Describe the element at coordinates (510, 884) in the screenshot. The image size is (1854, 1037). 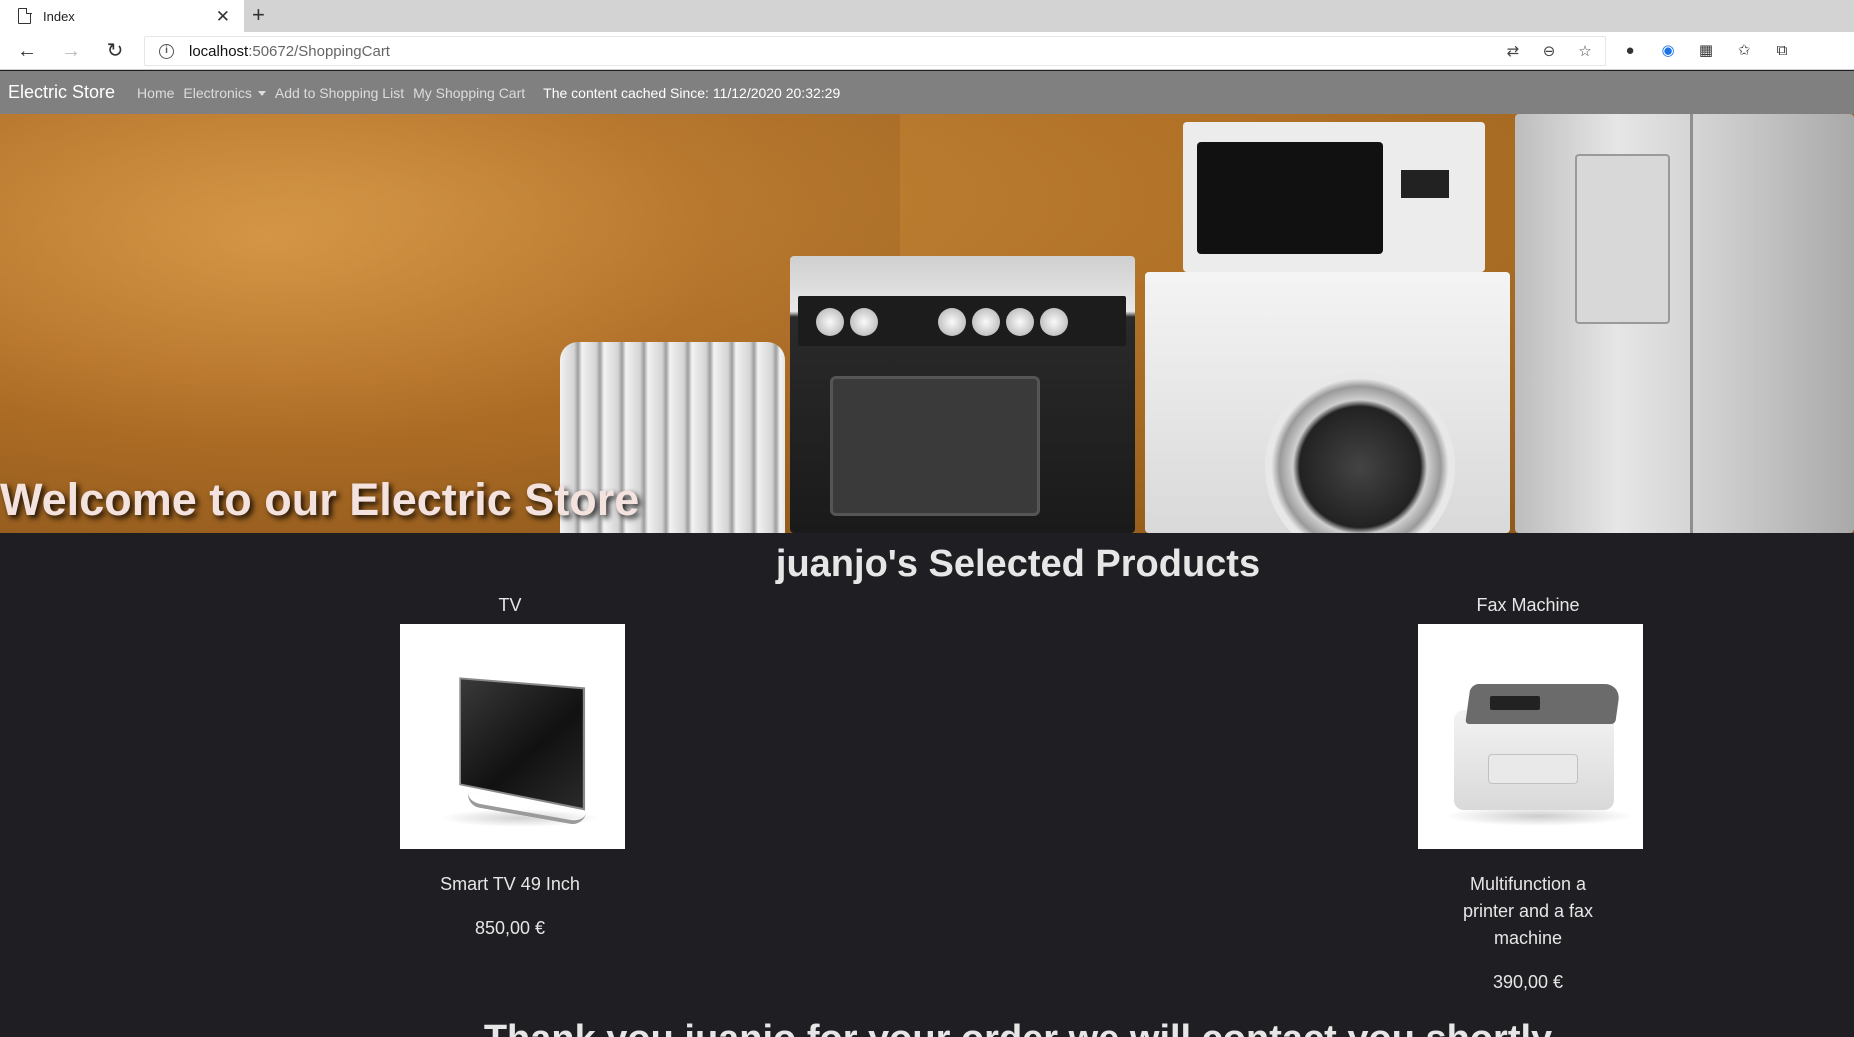
I see `product-description: Smart TV 49 Inch` at that location.